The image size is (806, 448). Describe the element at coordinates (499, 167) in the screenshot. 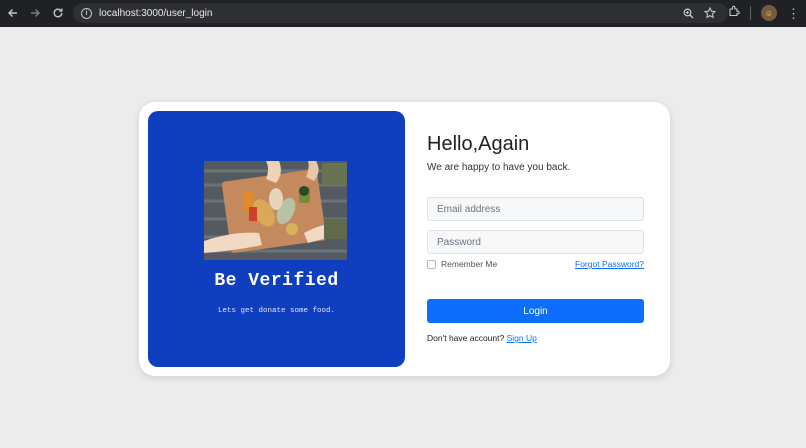

I see `form-subheading: We are happy to have you back.` at that location.